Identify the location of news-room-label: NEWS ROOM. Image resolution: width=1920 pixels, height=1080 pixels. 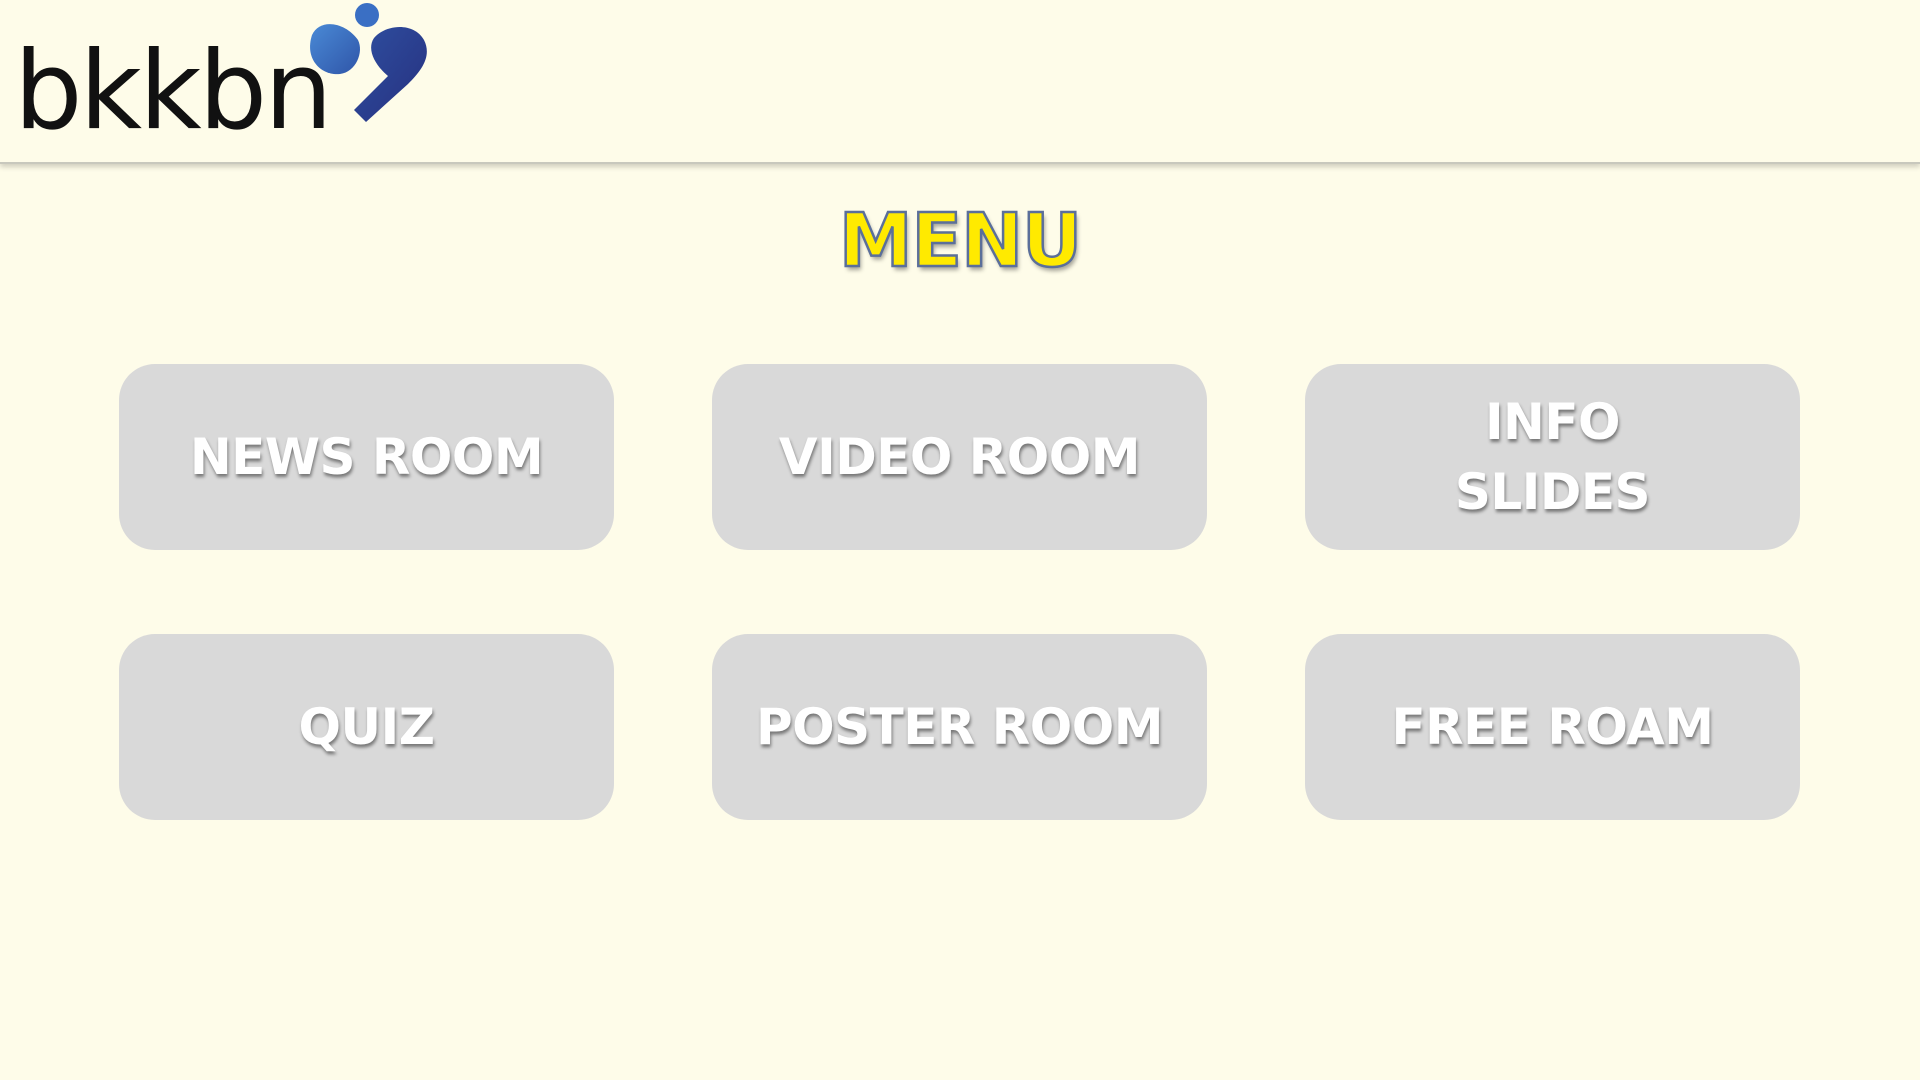
(366, 457).